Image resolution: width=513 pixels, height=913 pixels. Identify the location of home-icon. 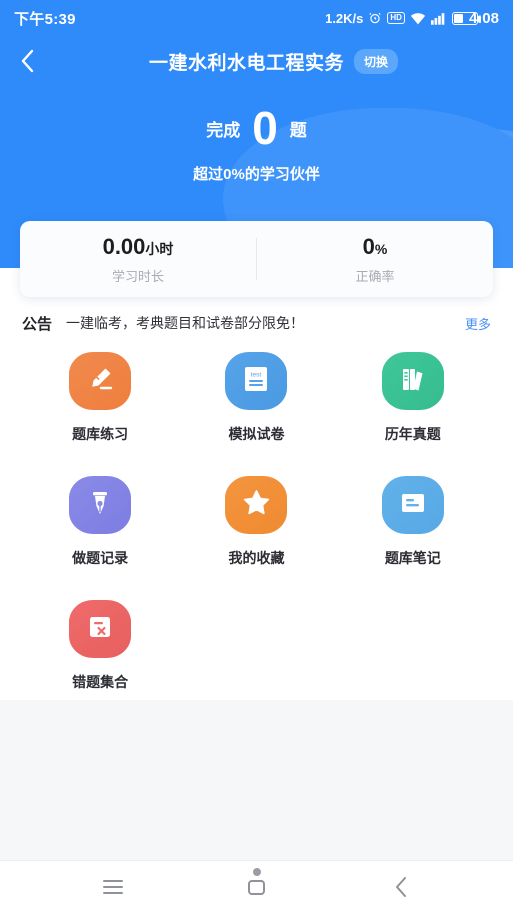
(256, 887).